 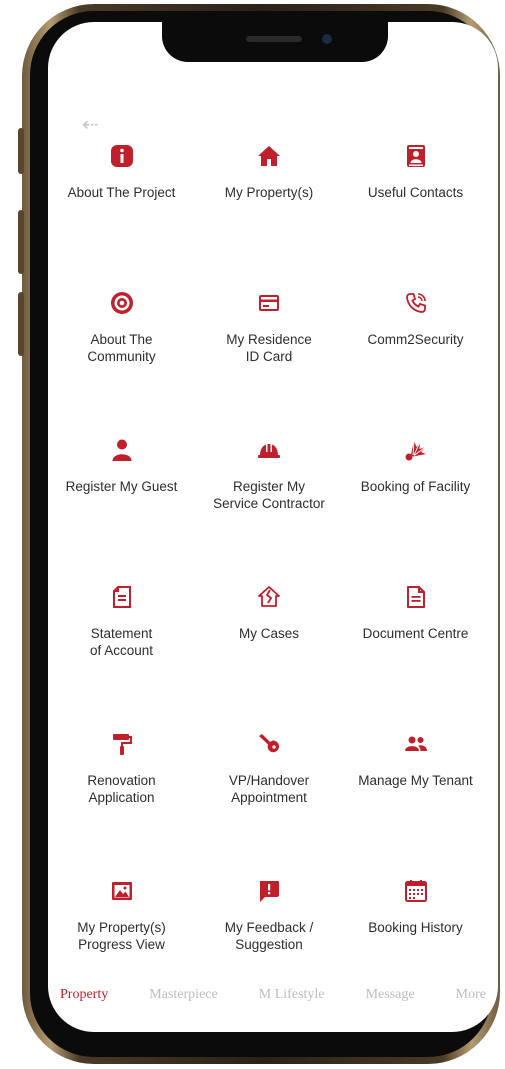 What do you see at coordinates (269, 156) in the screenshot?
I see `home-icon` at bounding box center [269, 156].